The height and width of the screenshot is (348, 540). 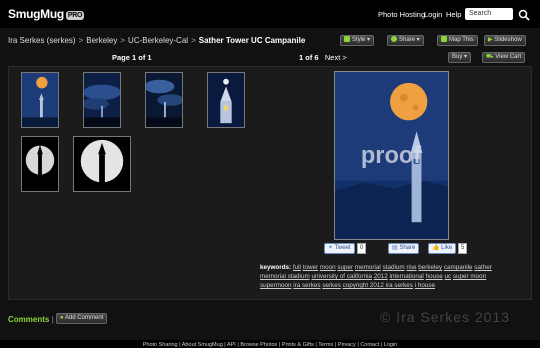 What do you see at coordinates (508, 40) in the screenshot?
I see `slideshow-label: Slideshow` at bounding box center [508, 40].